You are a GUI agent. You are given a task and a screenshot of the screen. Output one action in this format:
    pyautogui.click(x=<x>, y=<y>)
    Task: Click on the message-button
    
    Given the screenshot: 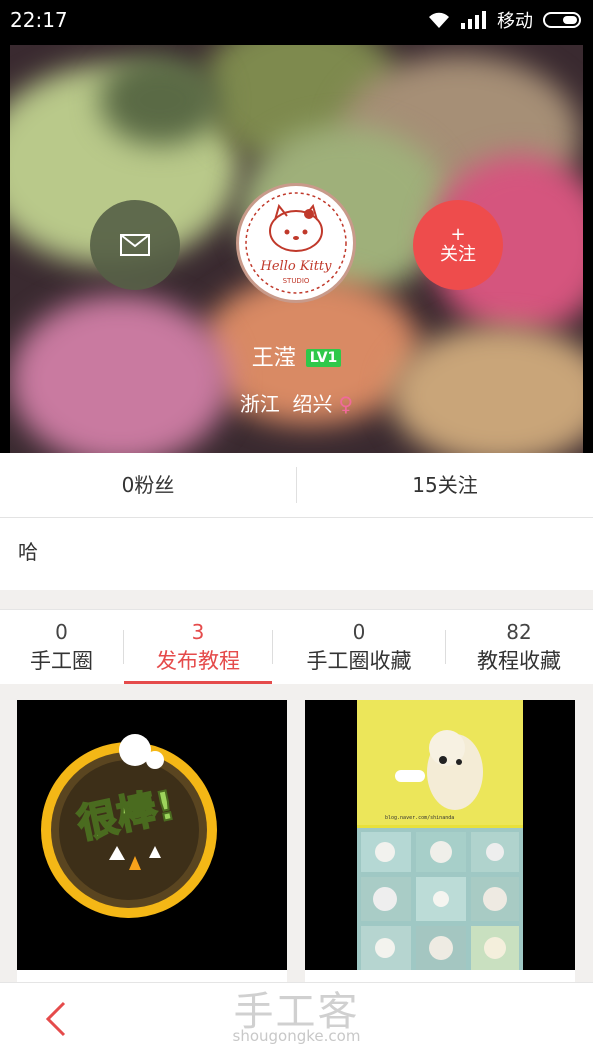 What is the action you would take?
    pyautogui.click(x=135, y=245)
    